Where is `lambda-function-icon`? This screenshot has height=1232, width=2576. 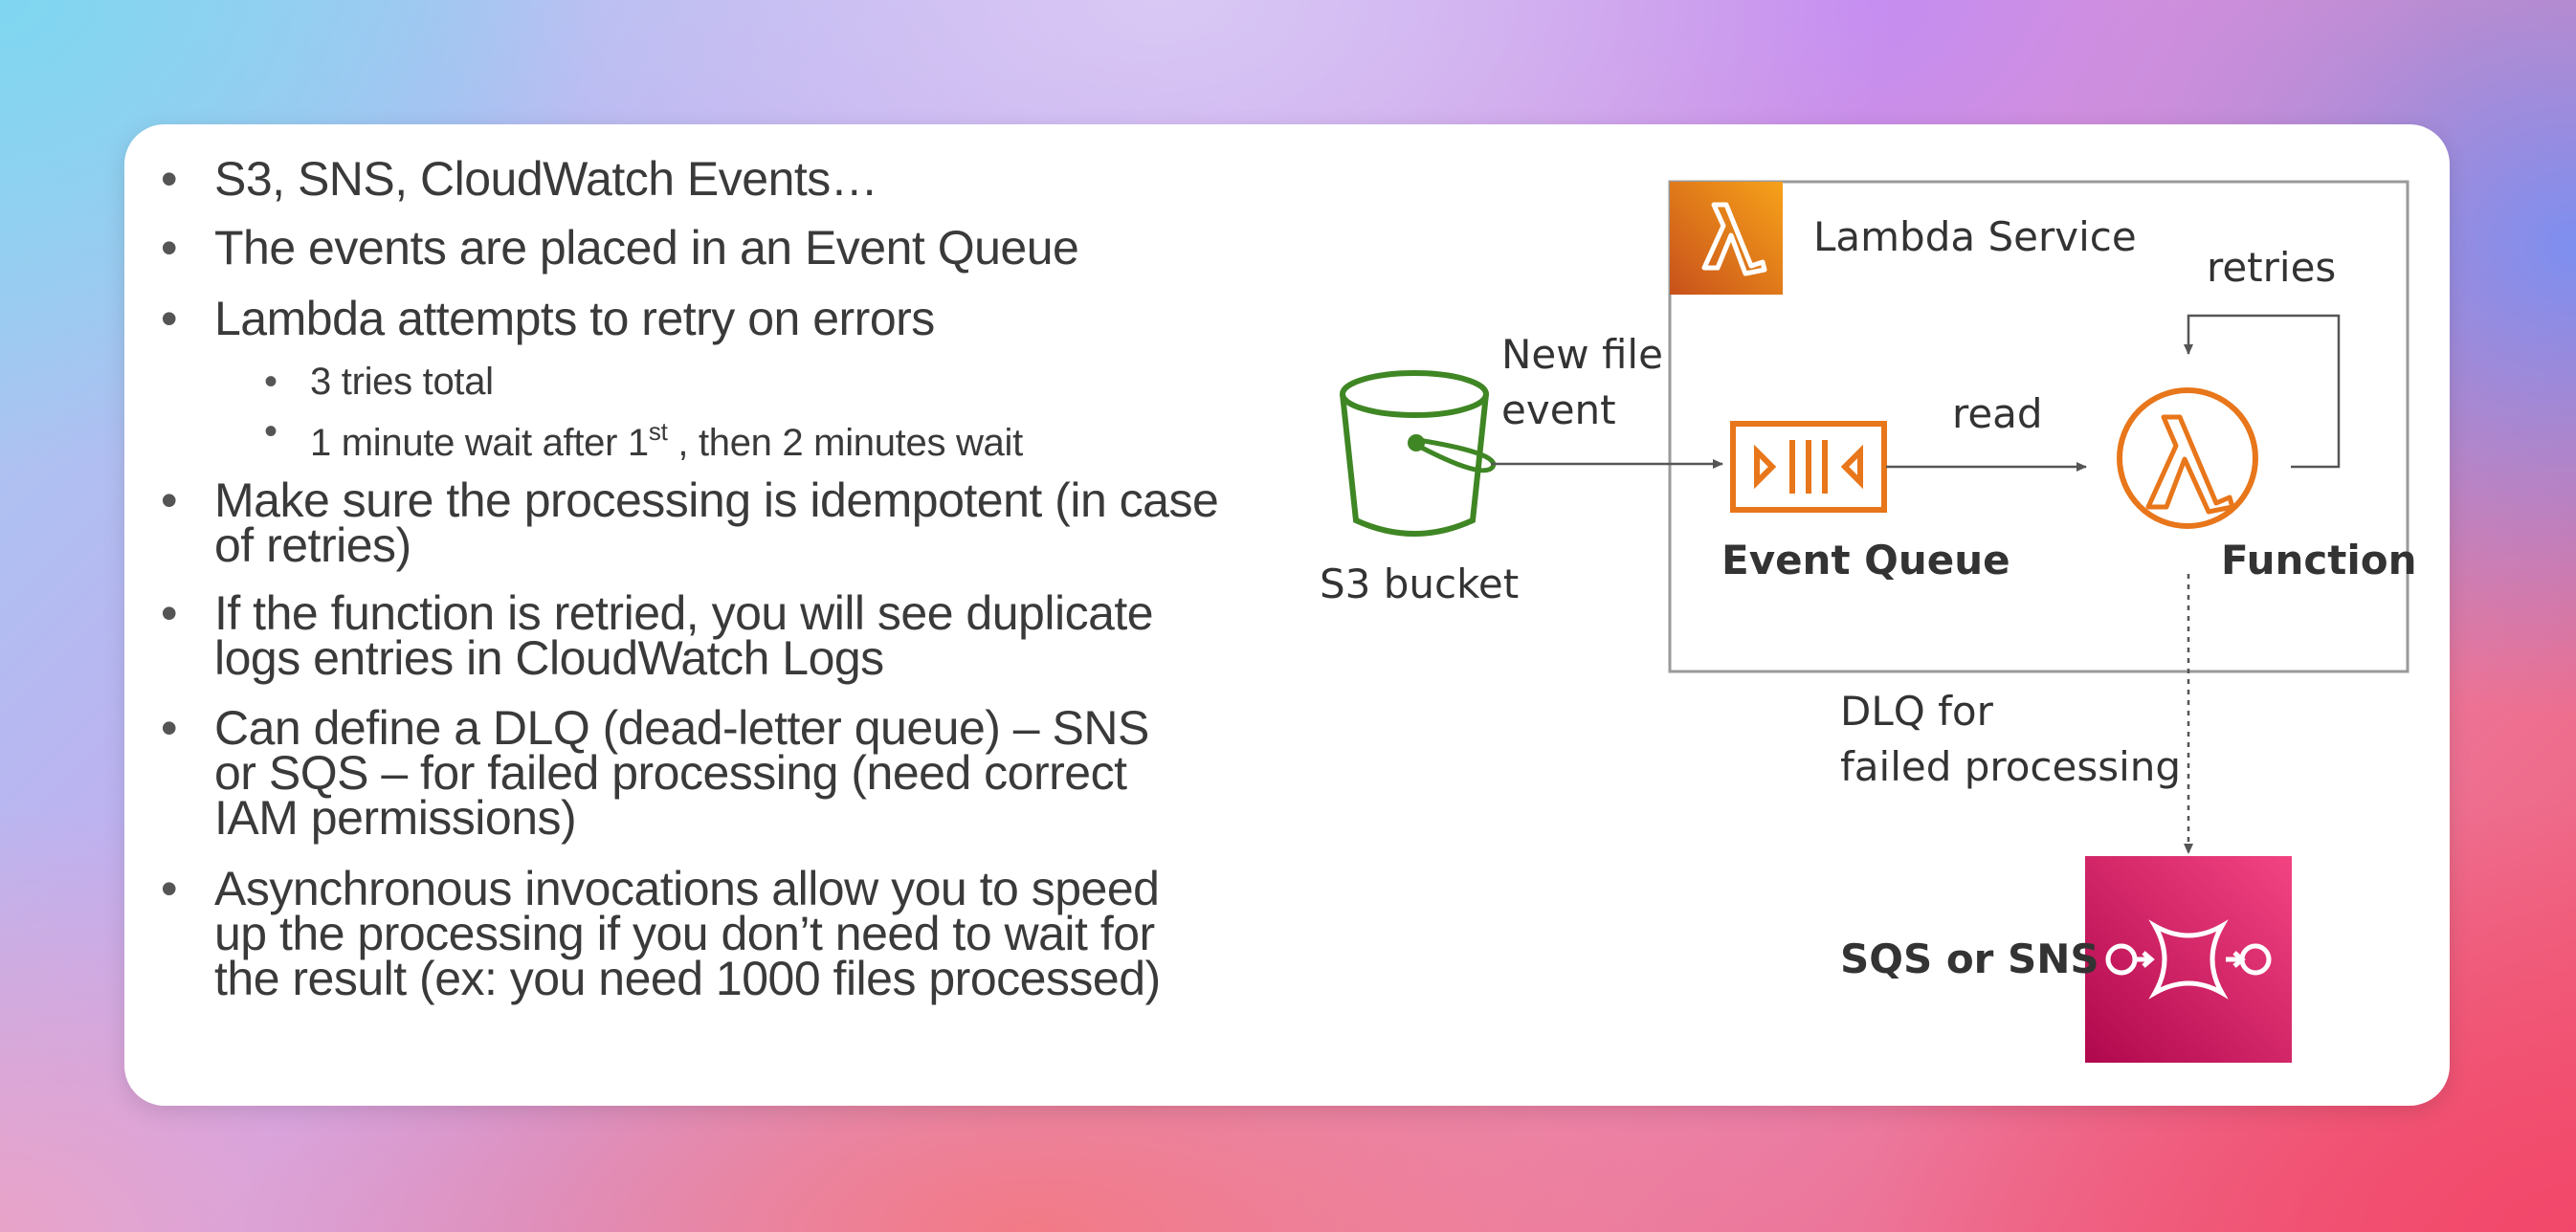 lambda-function-icon is located at coordinates (2187, 458).